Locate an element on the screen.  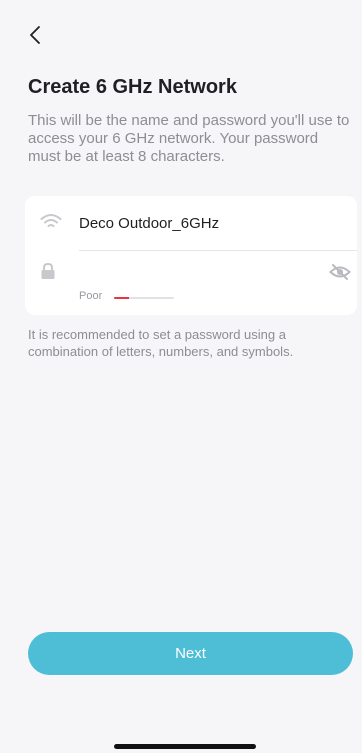
ssid-row is located at coordinates (191, 223).